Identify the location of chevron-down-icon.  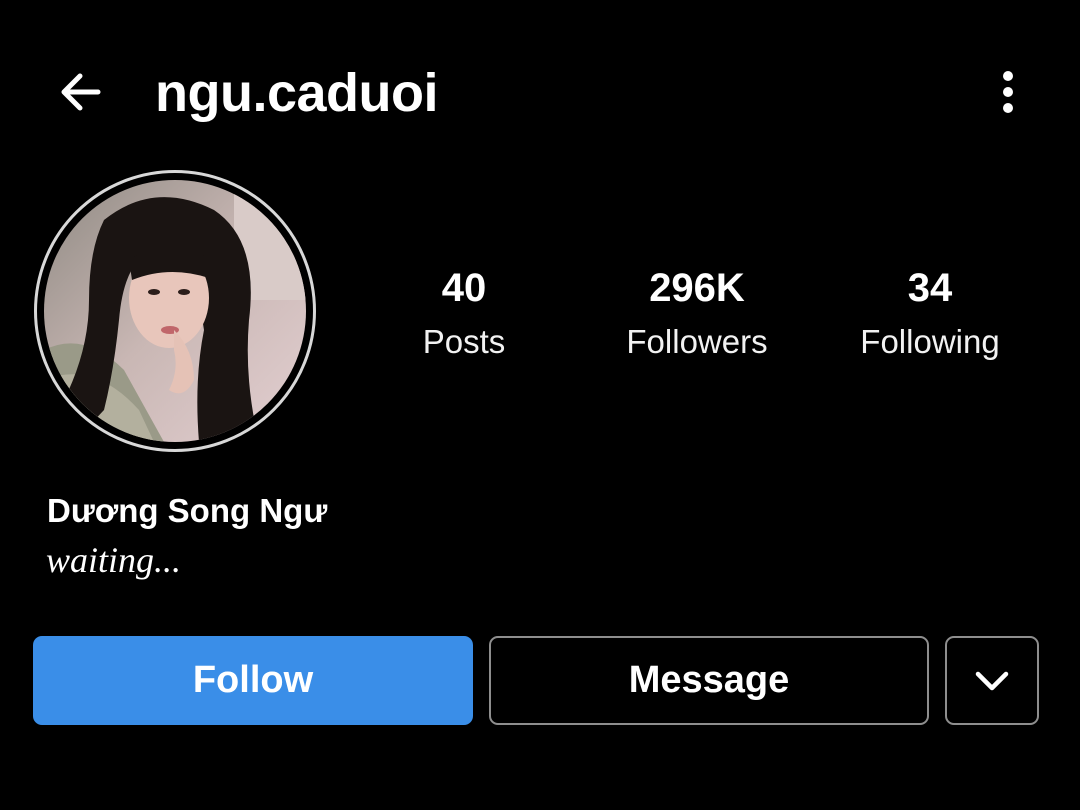
(992, 680).